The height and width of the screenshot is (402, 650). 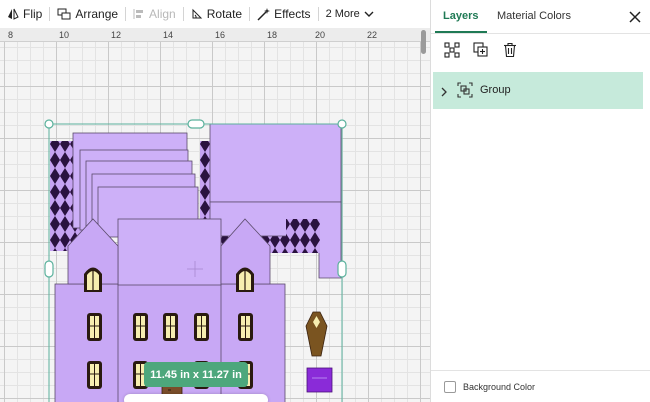 I want to click on background-color-label: Background Color, so click(x=499, y=387).